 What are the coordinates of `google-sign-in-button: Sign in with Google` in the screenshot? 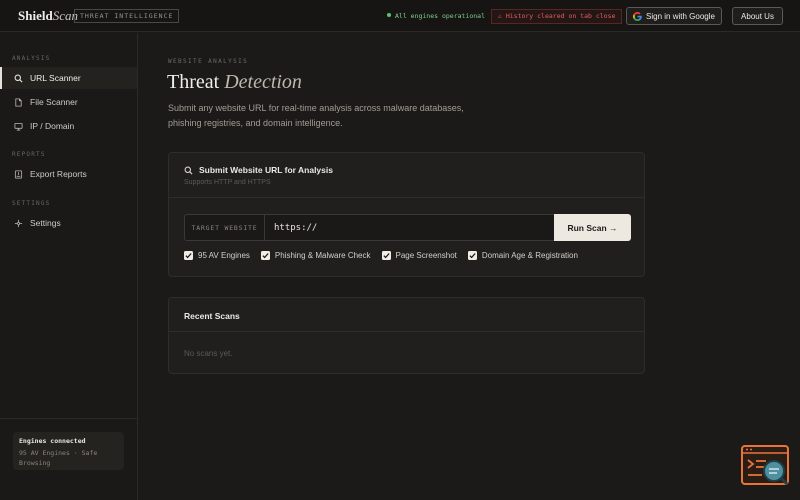 It's located at (674, 16).